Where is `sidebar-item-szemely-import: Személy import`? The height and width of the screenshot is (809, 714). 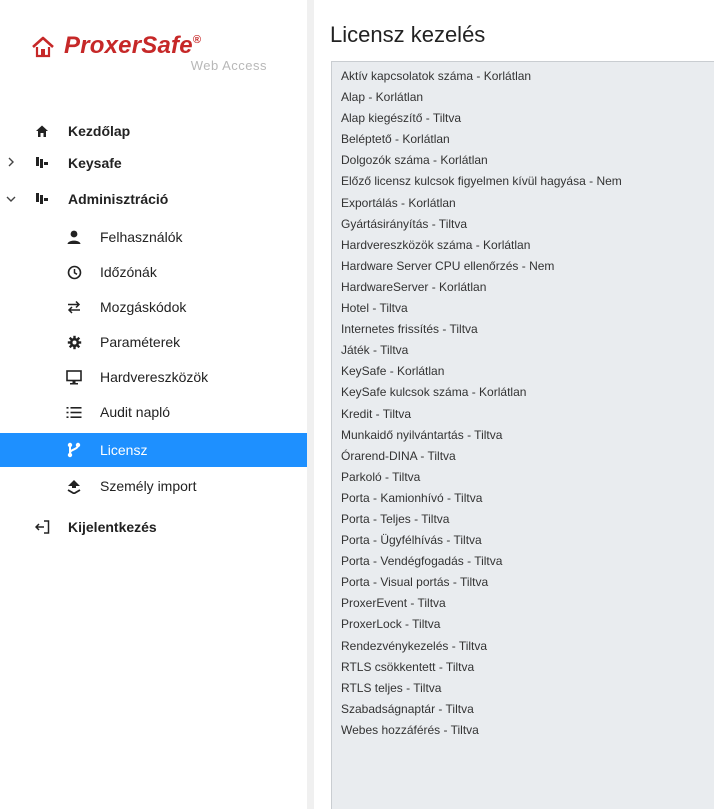 sidebar-item-szemely-import: Személy import is located at coordinates (153, 486).